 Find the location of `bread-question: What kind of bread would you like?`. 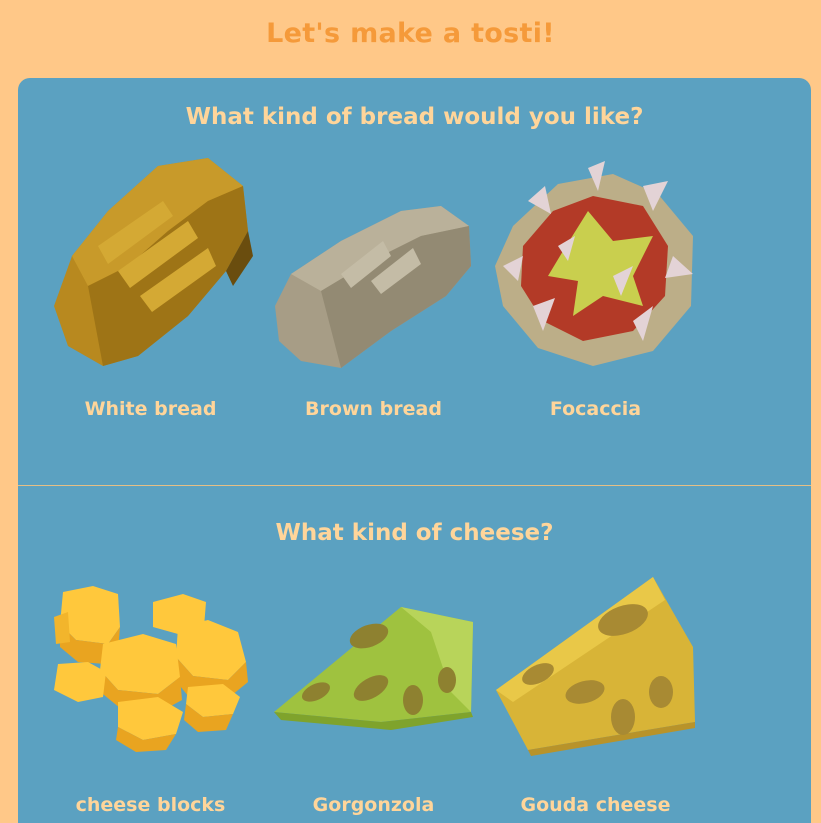

bread-question: What kind of bread would you like? is located at coordinates (414, 117).